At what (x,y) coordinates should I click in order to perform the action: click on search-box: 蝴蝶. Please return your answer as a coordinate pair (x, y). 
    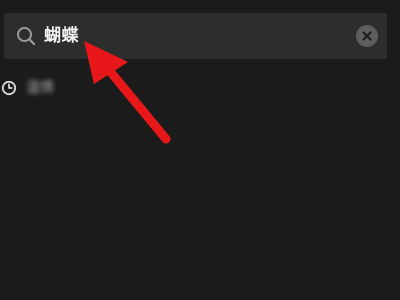
    Looking at the image, I should click on (195, 36).